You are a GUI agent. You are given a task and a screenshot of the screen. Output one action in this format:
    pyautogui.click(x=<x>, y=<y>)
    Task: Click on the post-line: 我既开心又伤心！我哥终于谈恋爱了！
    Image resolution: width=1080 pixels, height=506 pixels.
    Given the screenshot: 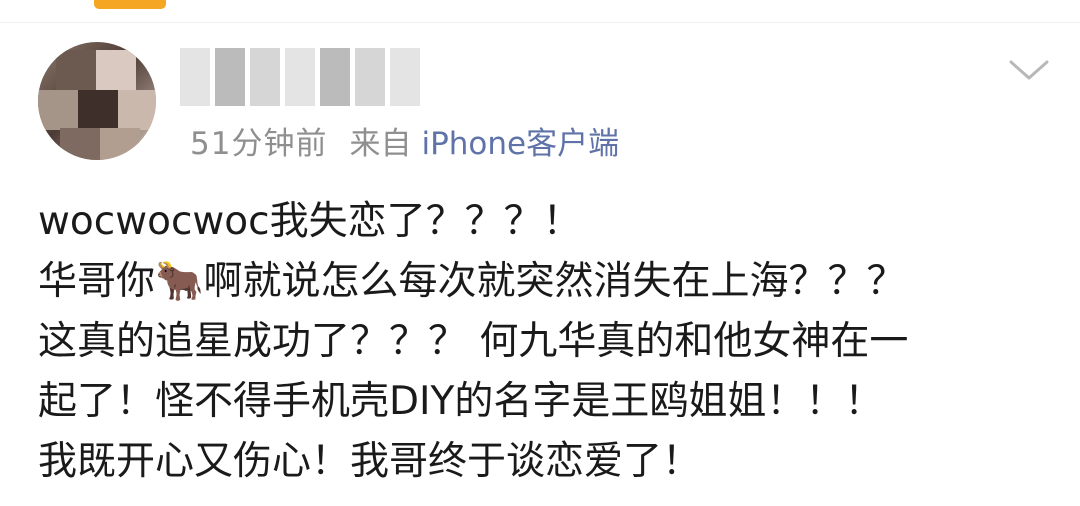 What is the action you would take?
    pyautogui.click(x=370, y=461)
    